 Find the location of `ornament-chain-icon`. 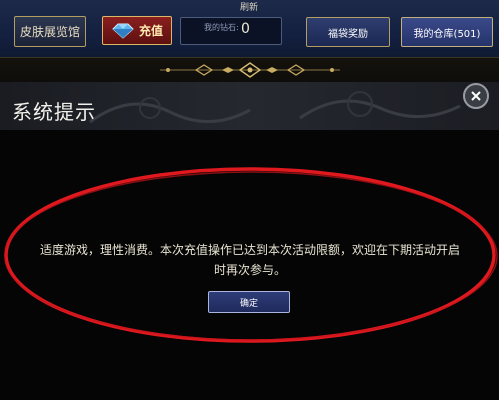

ornament-chain-icon is located at coordinates (250, 70).